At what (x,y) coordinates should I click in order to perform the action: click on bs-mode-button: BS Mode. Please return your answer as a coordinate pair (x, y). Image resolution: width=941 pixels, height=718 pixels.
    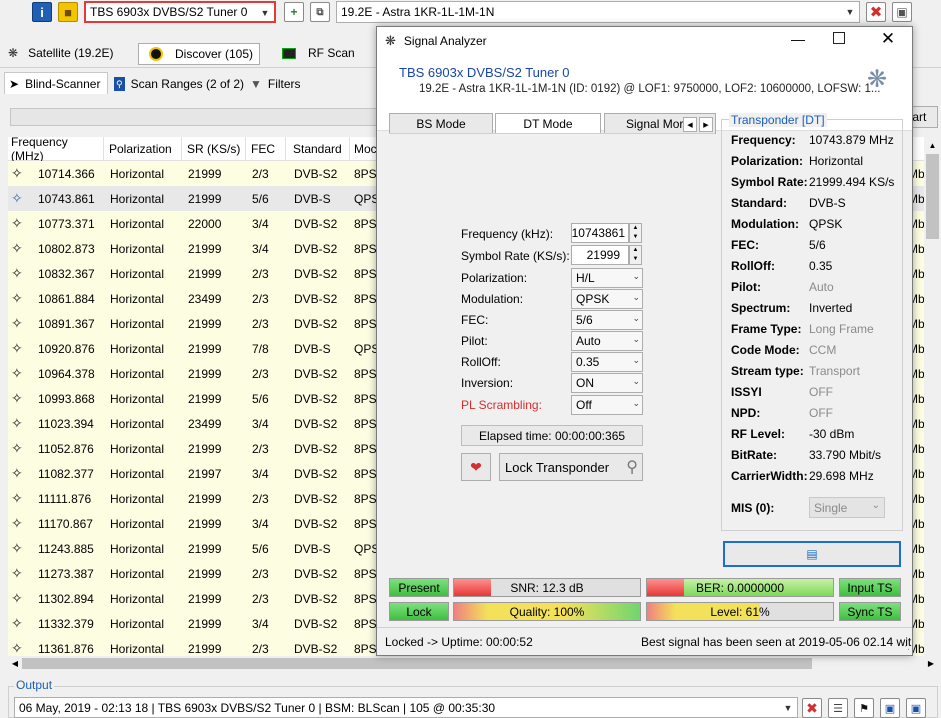
    Looking at the image, I should click on (441, 123).